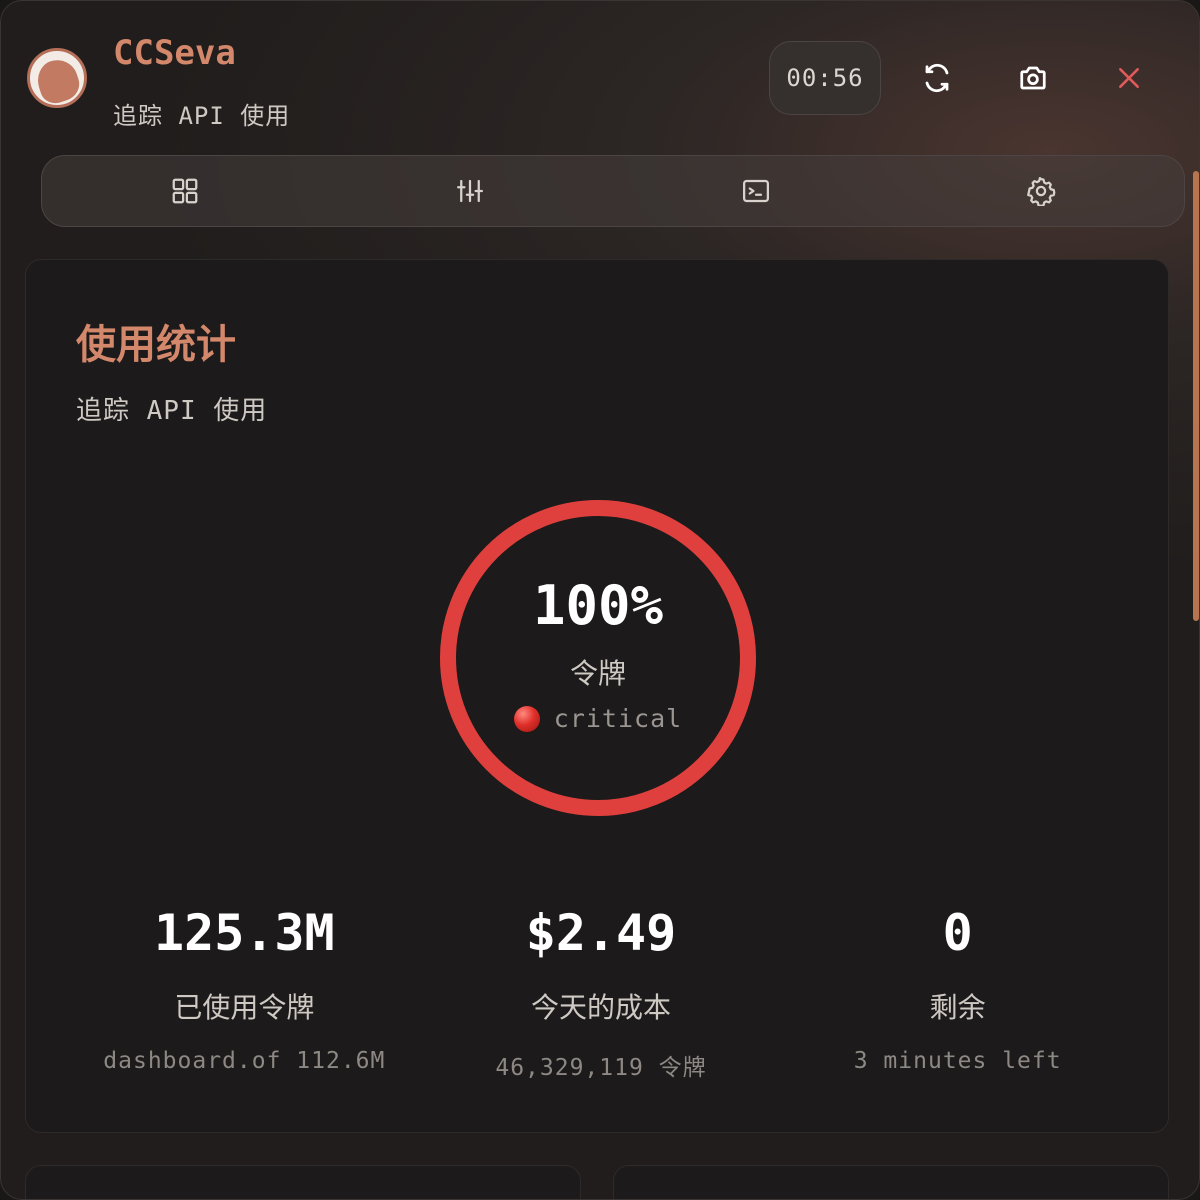 The height and width of the screenshot is (1200, 1200). I want to click on refresh-icon, so click(937, 78).